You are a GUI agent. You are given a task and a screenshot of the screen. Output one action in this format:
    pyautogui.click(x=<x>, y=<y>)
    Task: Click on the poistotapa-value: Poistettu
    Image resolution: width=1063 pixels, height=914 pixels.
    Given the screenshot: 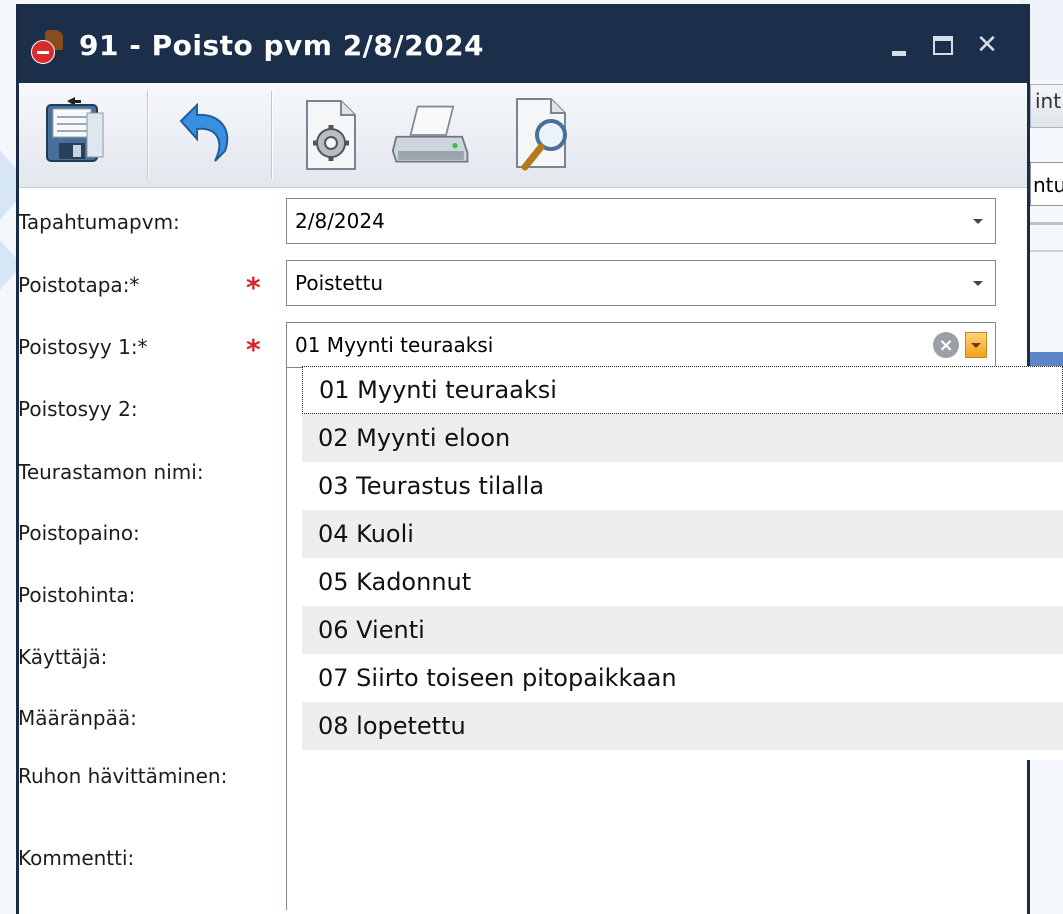 What is the action you would take?
    pyautogui.click(x=339, y=283)
    